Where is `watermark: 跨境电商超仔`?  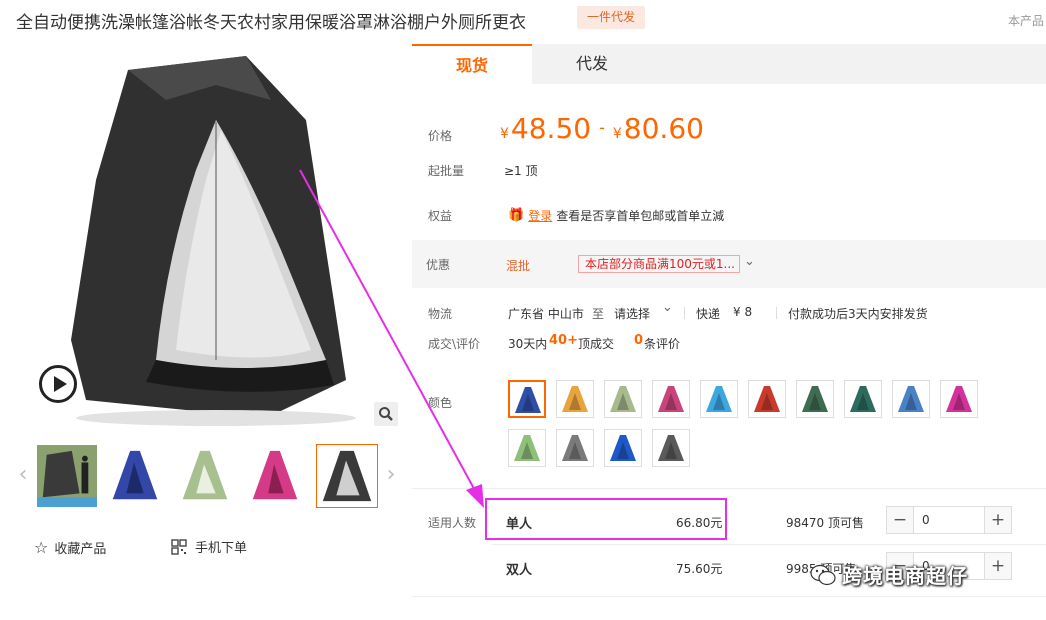 watermark: 跨境电商超仔 is located at coordinates (889, 574).